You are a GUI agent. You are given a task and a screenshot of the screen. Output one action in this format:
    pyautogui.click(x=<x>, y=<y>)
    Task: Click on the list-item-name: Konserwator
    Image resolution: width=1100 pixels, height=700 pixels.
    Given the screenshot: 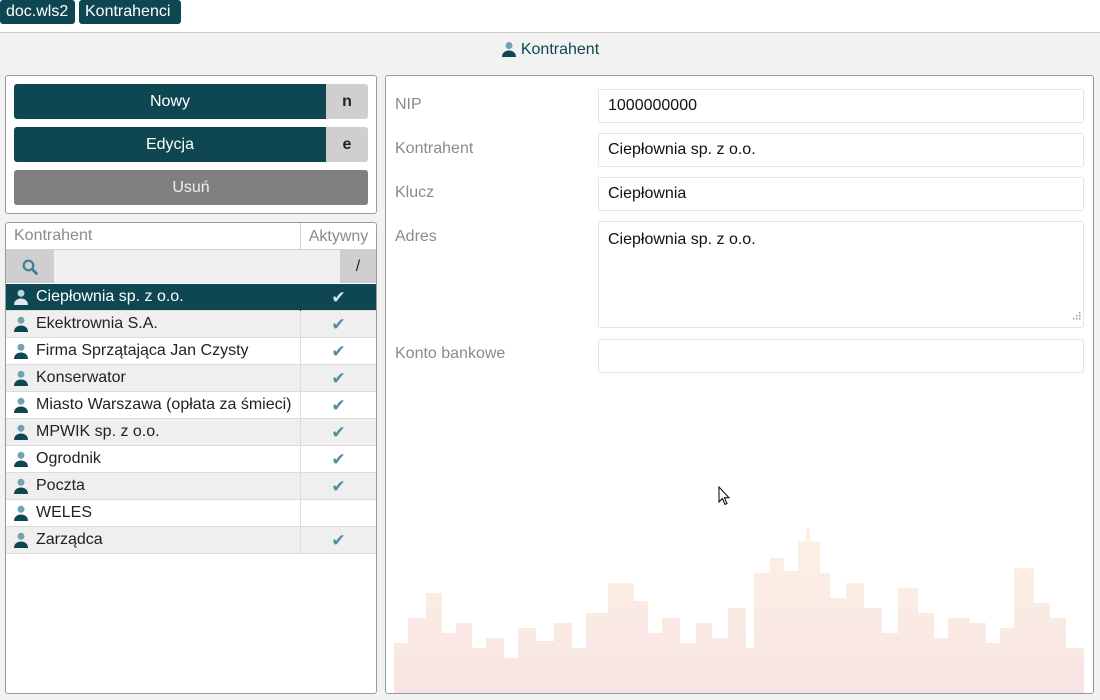 What is the action you would take?
    pyautogui.click(x=81, y=377)
    